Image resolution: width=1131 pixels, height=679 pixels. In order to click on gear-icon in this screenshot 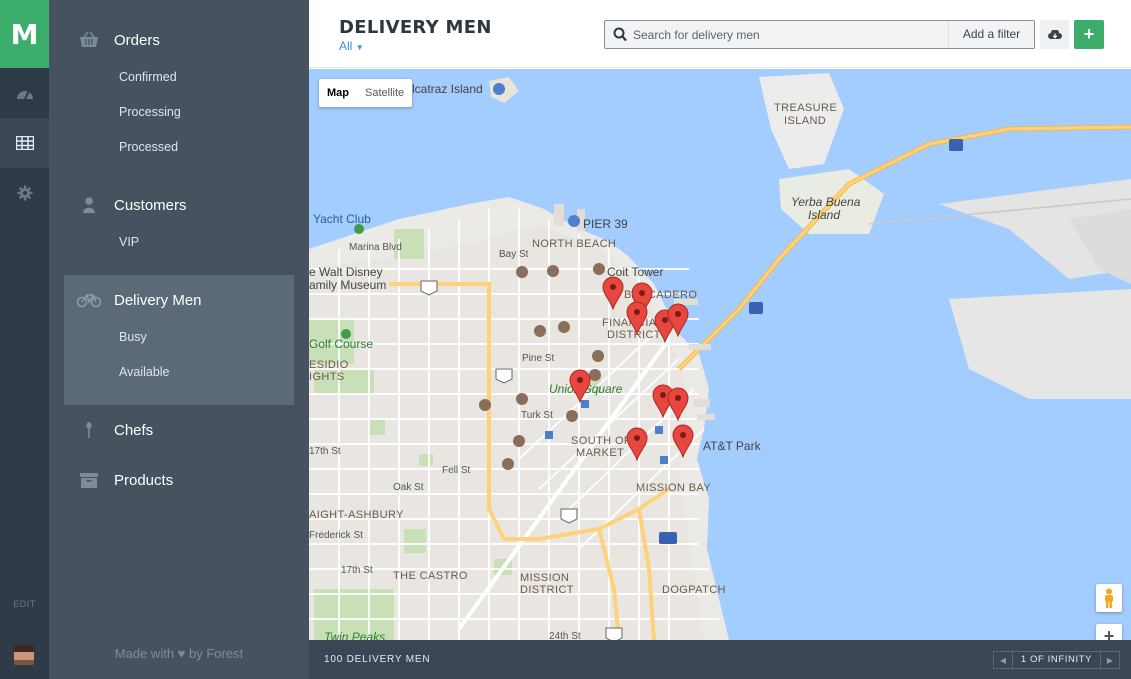, I will do `click(24, 193)`.